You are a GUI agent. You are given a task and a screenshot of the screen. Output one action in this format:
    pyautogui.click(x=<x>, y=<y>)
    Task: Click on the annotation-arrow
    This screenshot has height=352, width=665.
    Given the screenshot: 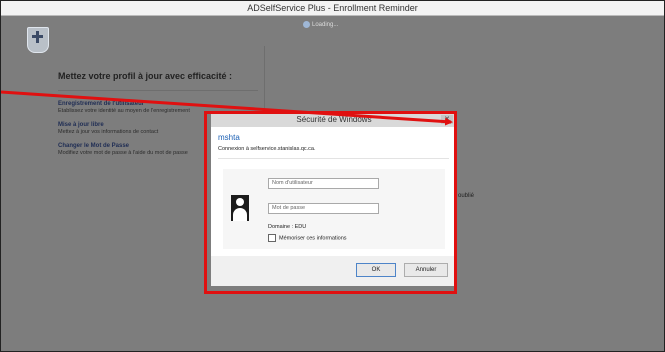 What is the action you would take?
    pyautogui.click(x=227, y=108)
    